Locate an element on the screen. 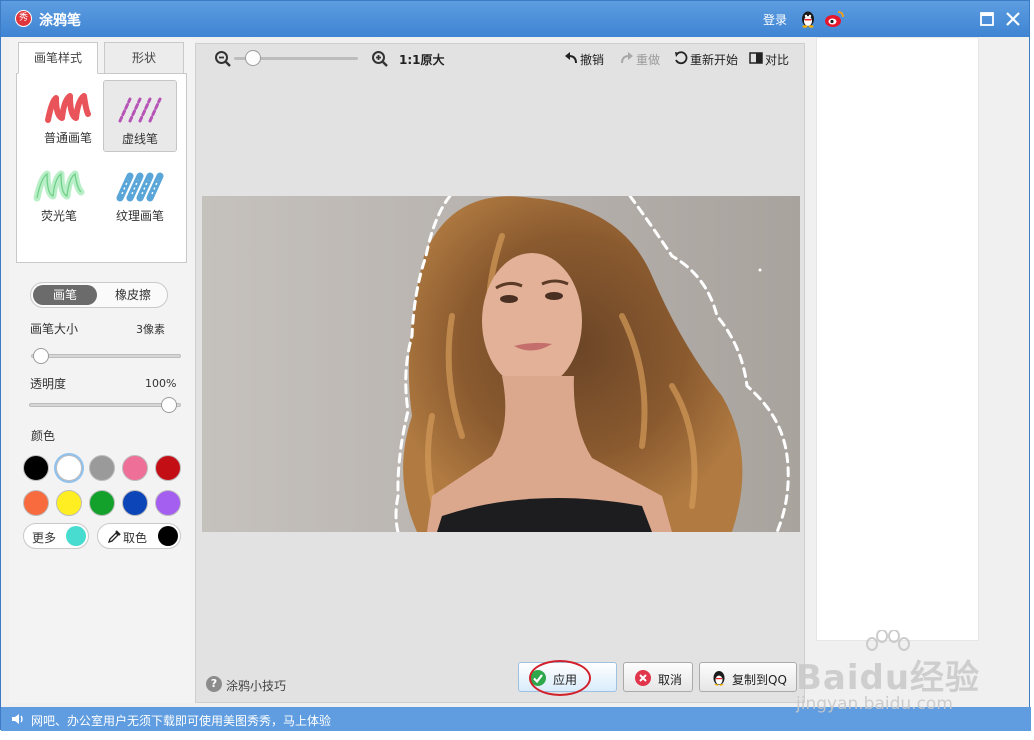 The height and width of the screenshot is (740, 1034). tab-brush-style: 画笔样式 is located at coordinates (58, 58).